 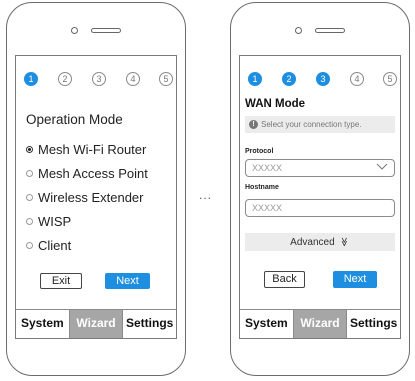 What do you see at coordinates (29, 149) in the screenshot?
I see `radio-selected-icon` at bounding box center [29, 149].